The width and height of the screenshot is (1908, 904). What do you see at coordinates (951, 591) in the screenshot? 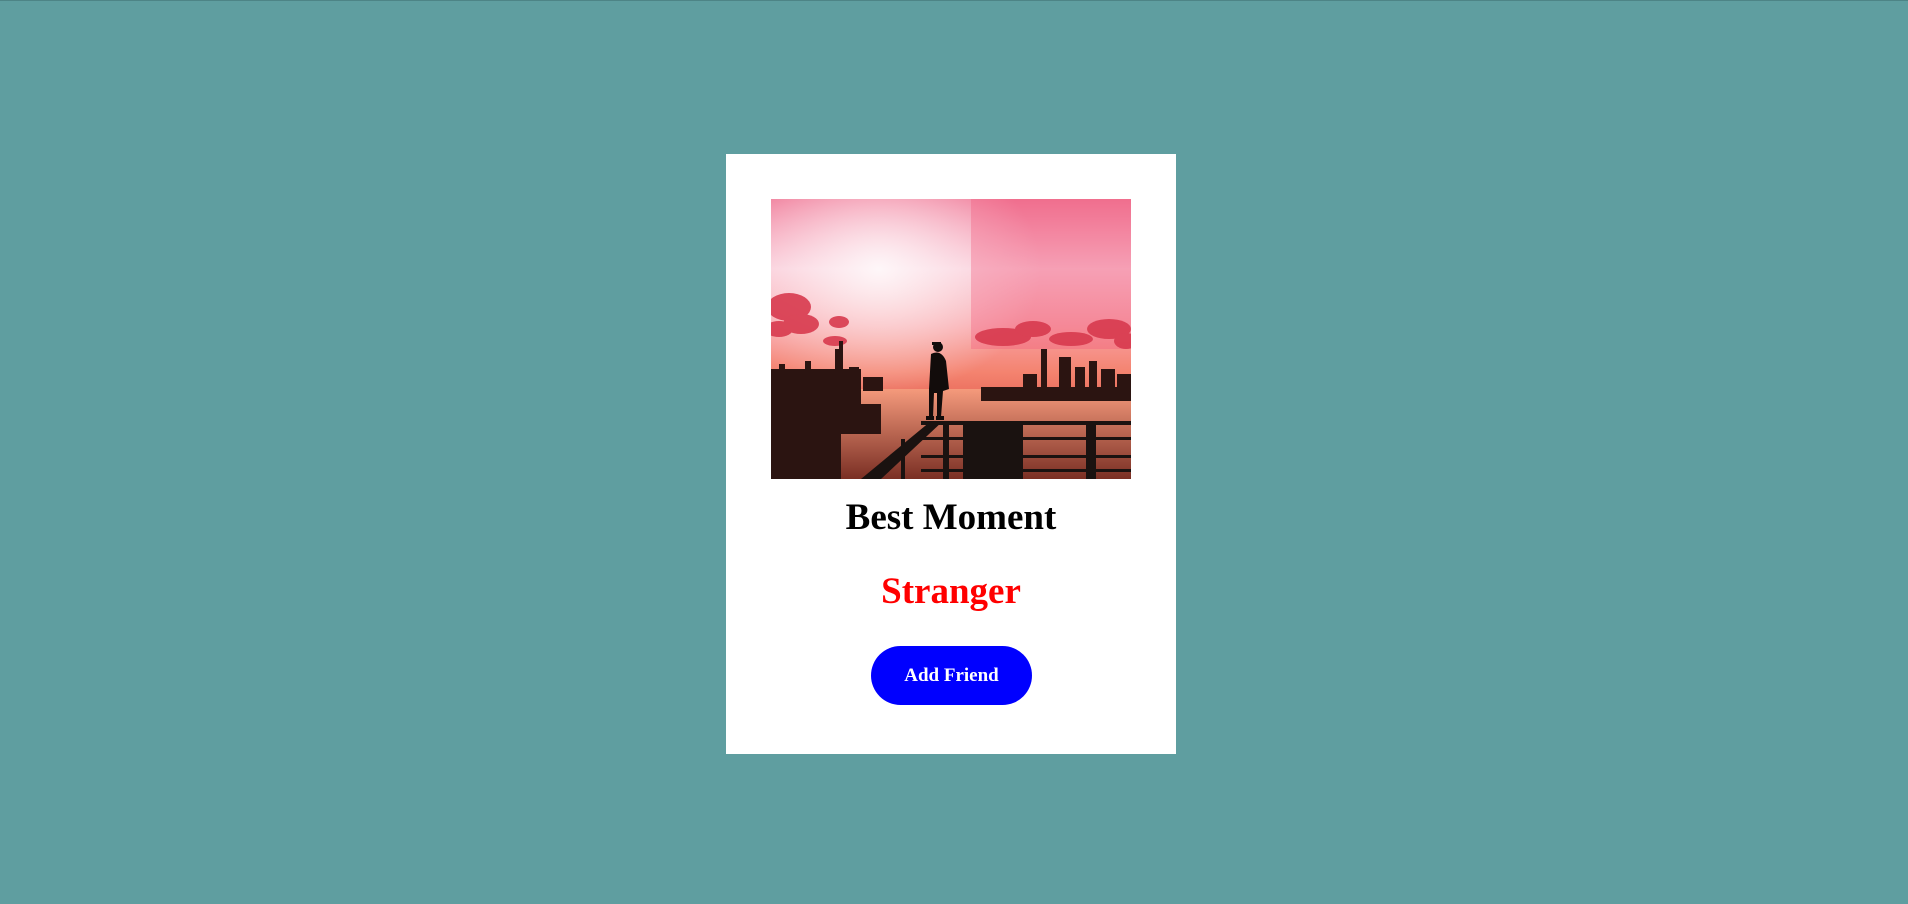
I see `card-subtitle: Stranger` at bounding box center [951, 591].